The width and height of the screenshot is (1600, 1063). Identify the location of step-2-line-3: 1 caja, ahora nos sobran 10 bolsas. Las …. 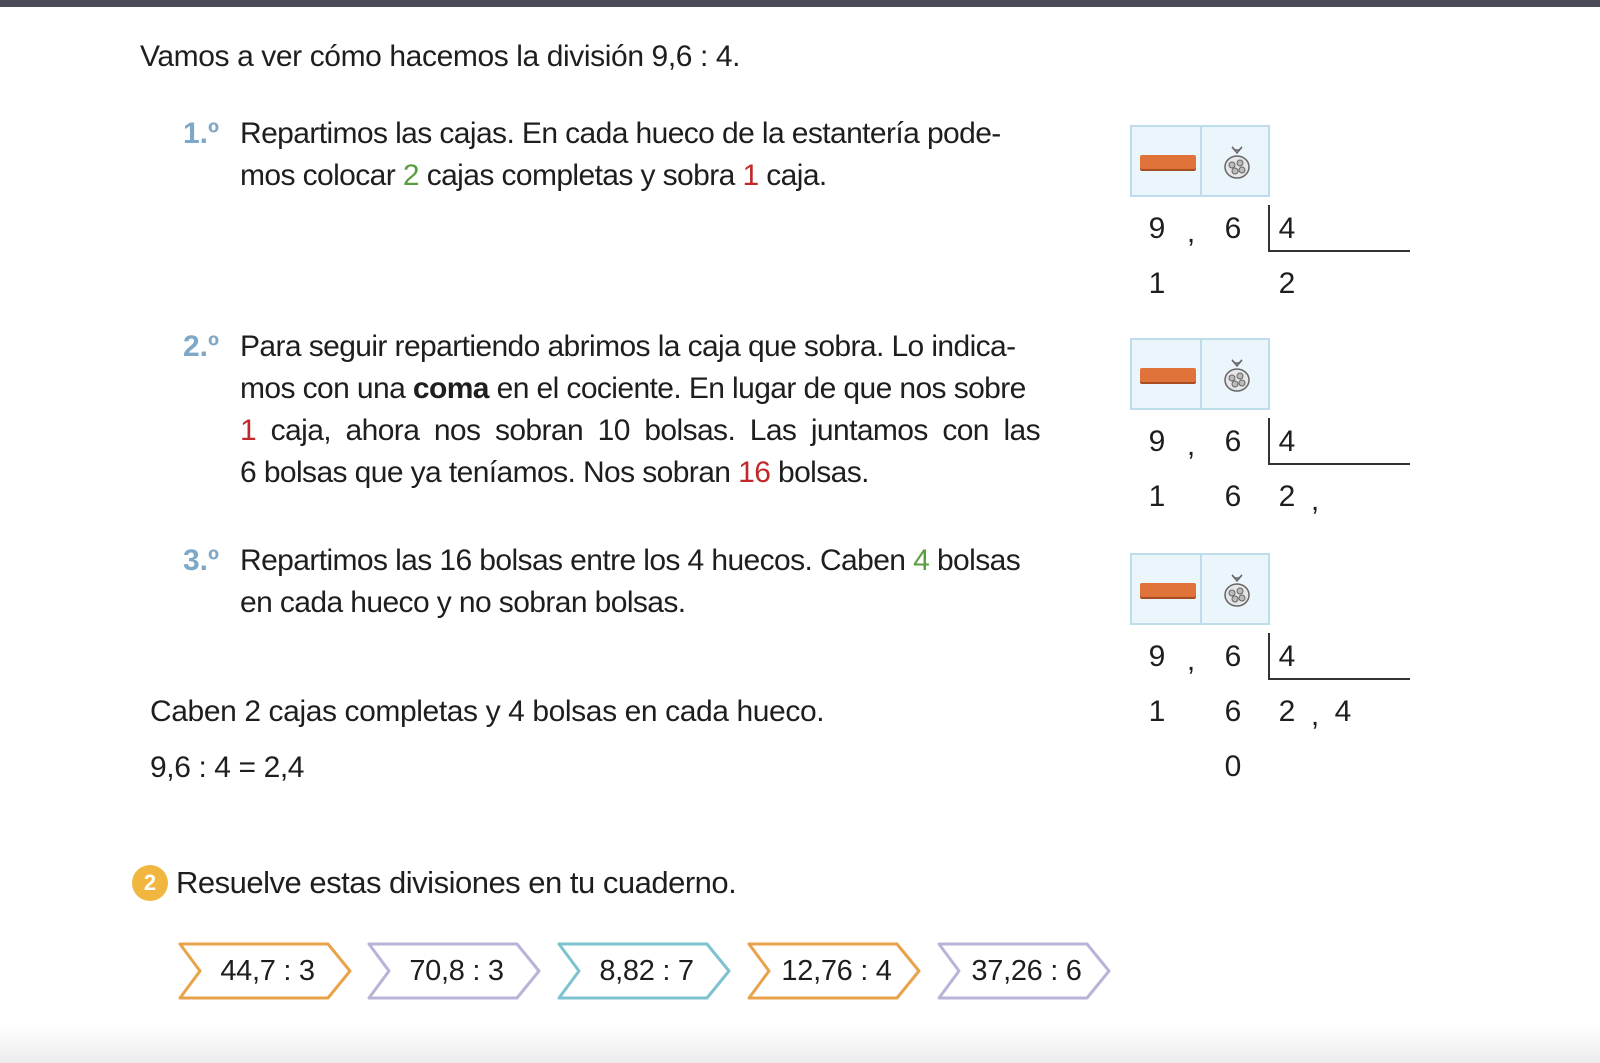
(640, 430).